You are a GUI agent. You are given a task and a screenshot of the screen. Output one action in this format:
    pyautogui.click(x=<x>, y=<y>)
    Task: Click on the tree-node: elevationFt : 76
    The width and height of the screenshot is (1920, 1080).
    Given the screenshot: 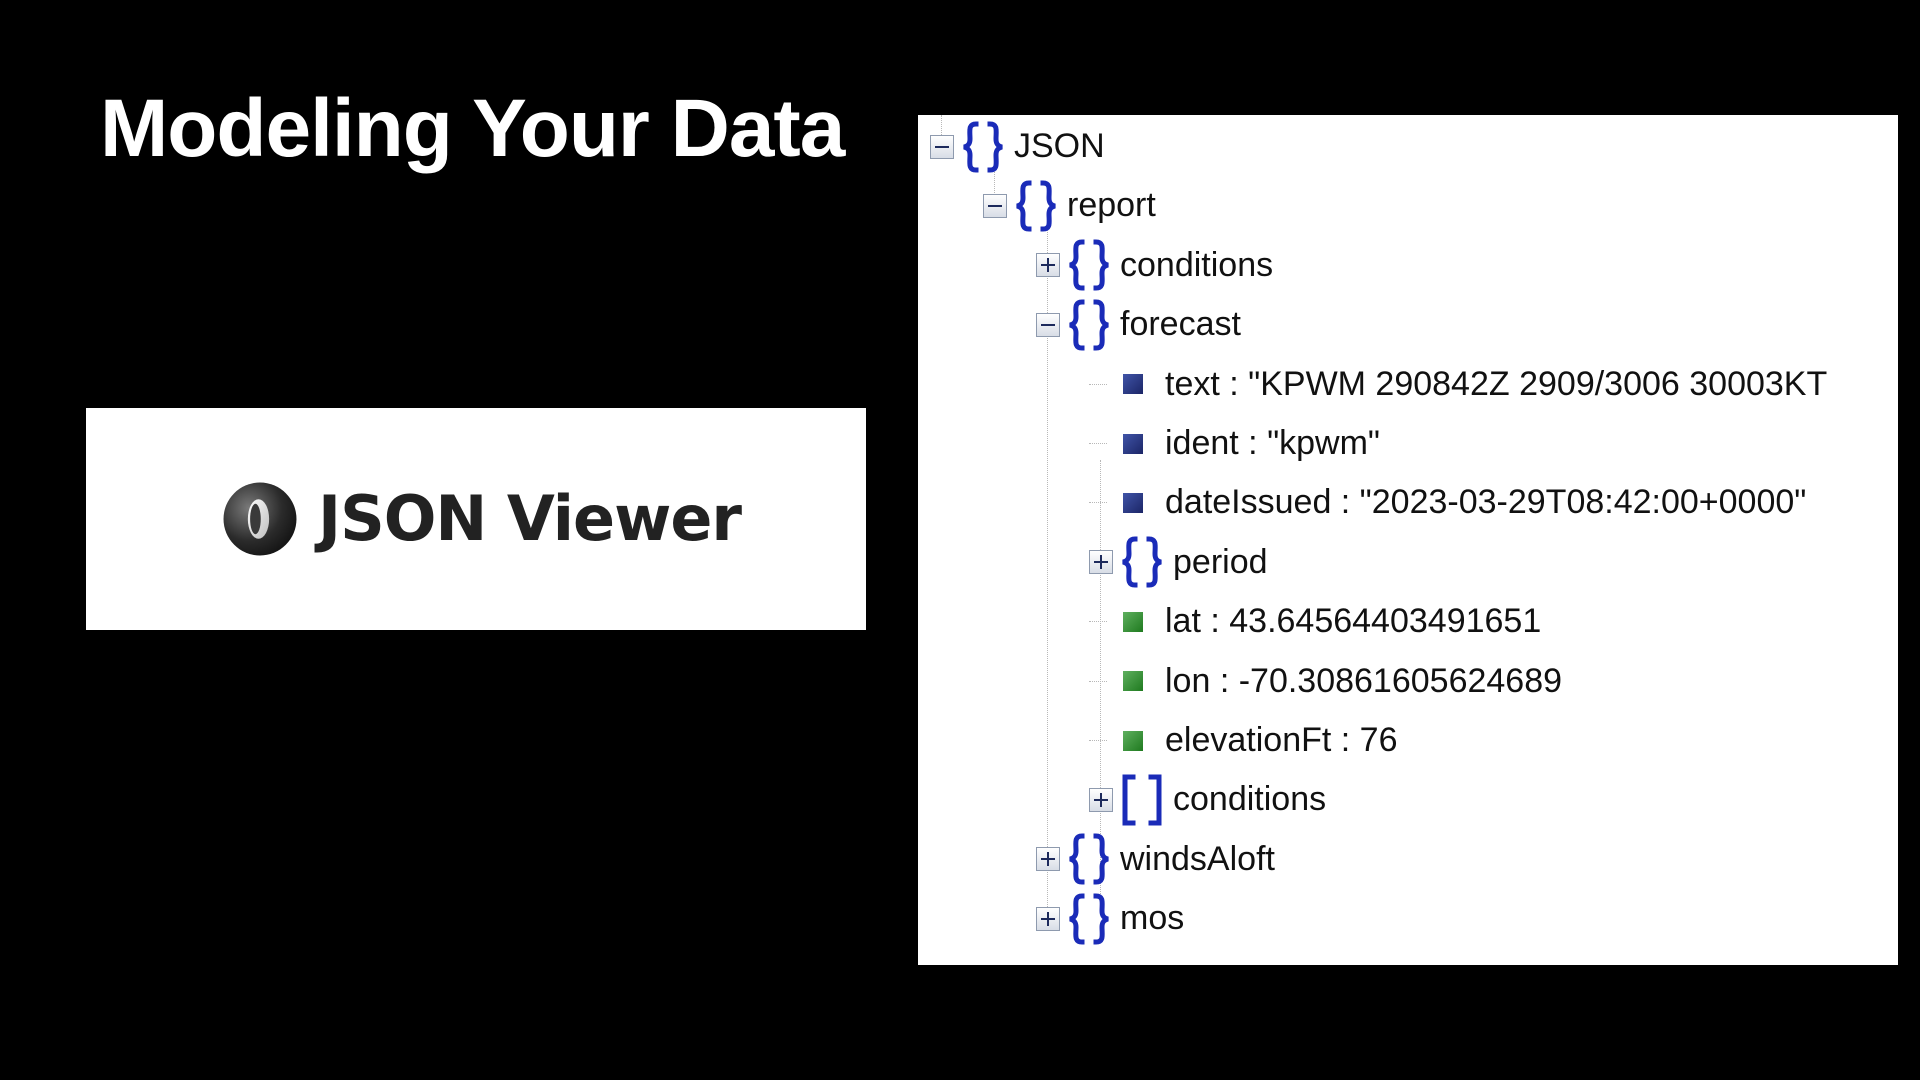 What is the action you would take?
    pyautogui.click(x=1243, y=740)
    